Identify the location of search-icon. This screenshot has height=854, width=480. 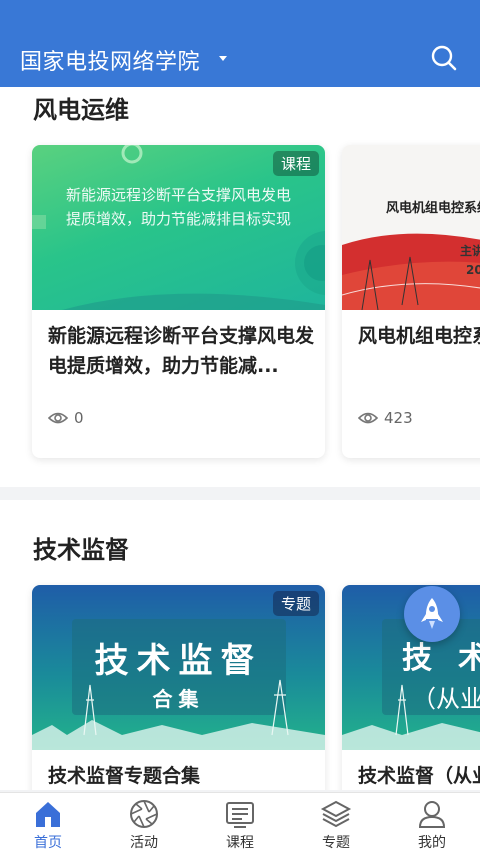
(444, 58).